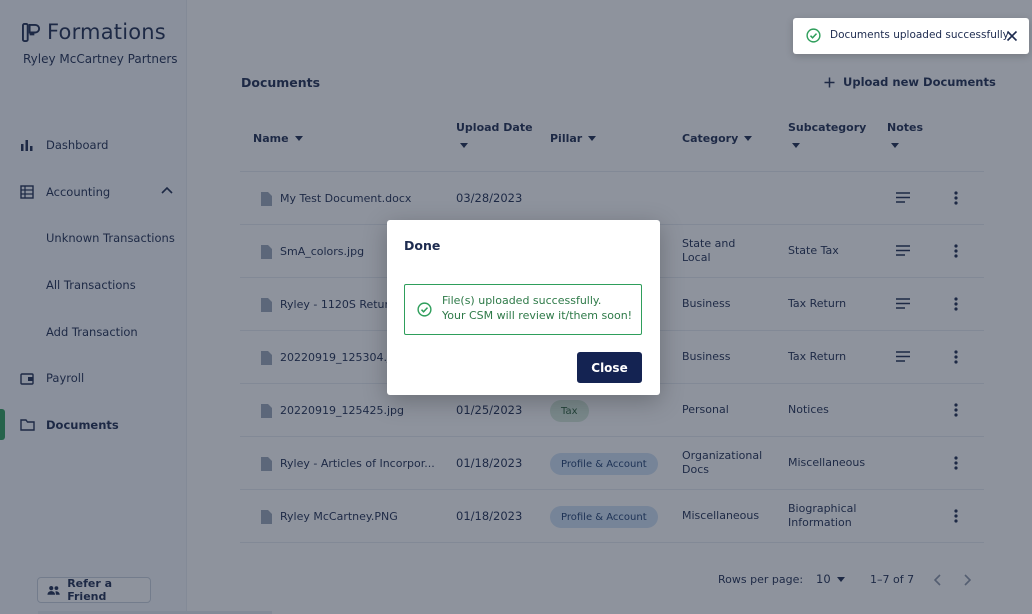 The height and width of the screenshot is (614, 1032). I want to click on success-line-2: Your CSM will review it/them soon!, so click(537, 315).